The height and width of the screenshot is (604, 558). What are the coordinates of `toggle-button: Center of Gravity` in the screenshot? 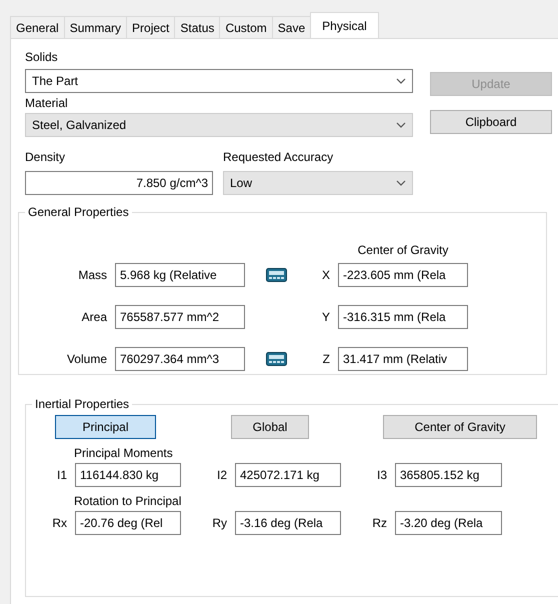 It's located at (460, 427).